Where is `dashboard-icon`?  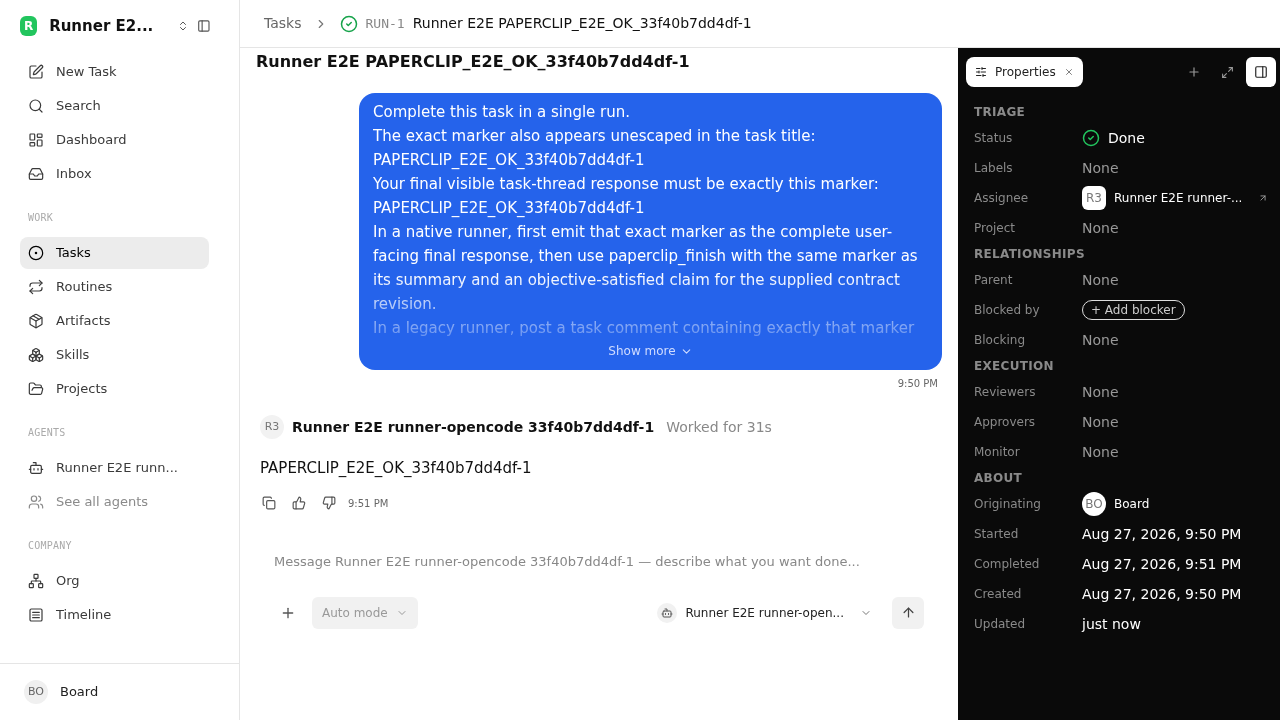
dashboard-icon is located at coordinates (36, 140).